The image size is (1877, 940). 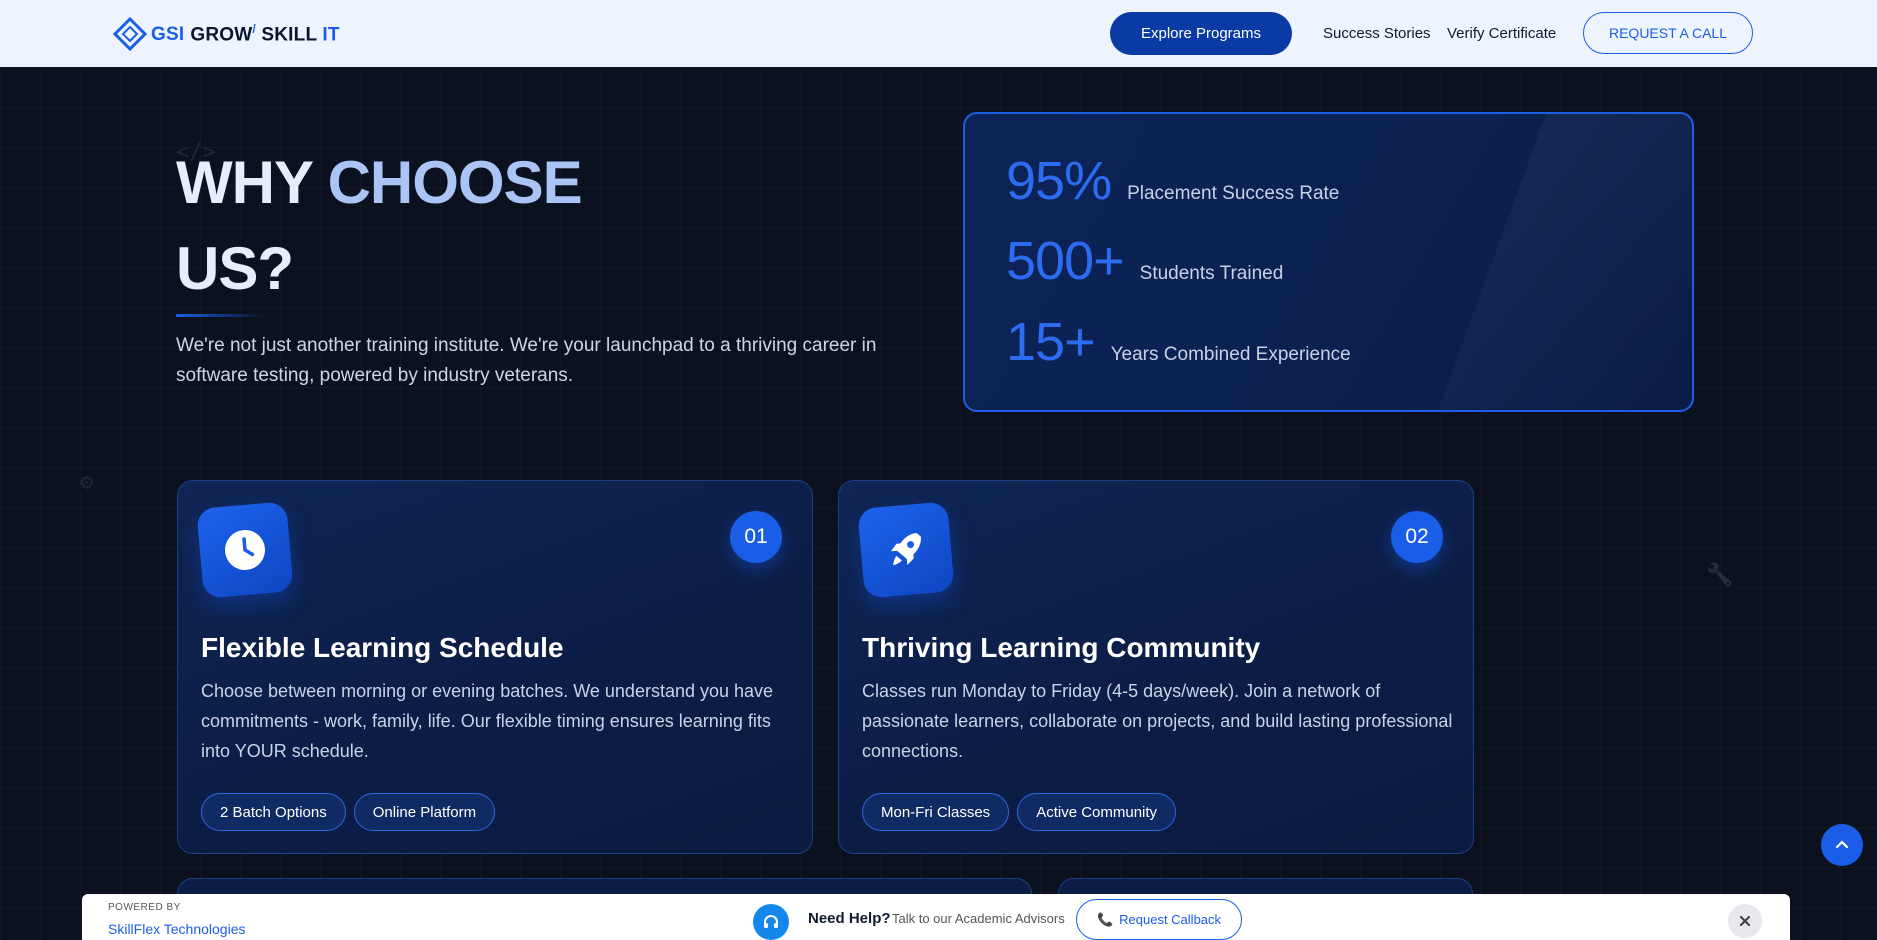 I want to click on card-title: Thriving Learning Community, so click(x=1061, y=647).